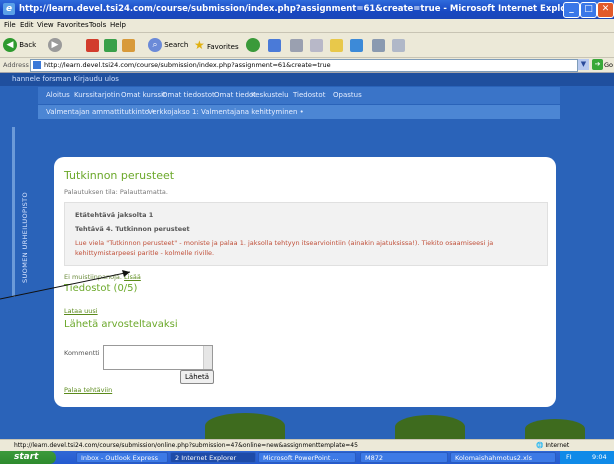 The image size is (614, 464). What do you see at coordinates (58, 95) in the screenshot?
I see `nav-aloitus: Aloitus` at bounding box center [58, 95].